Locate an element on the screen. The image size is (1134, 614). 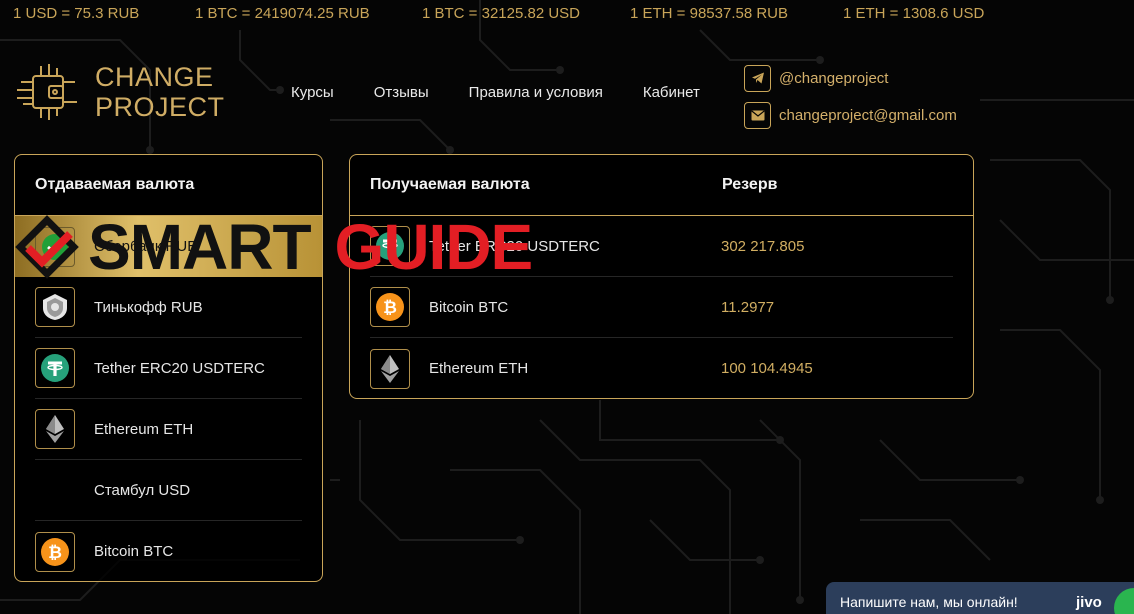
give-item-tinkoff: Тинькофф RUB is located at coordinates (168, 307).